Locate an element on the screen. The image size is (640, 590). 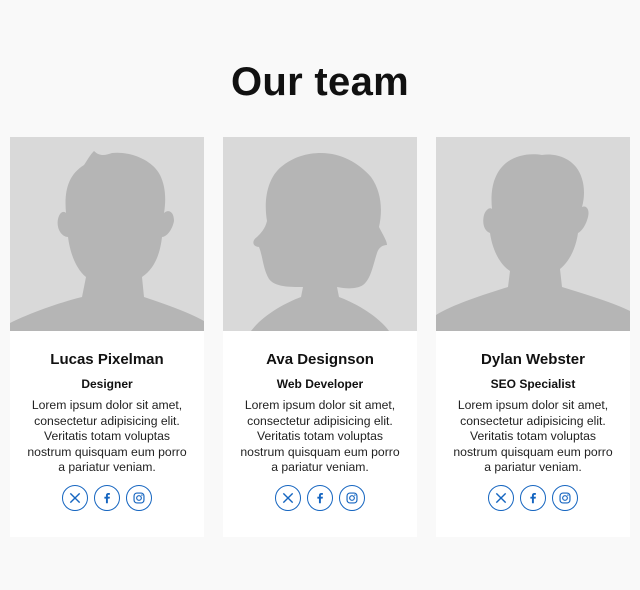
member-name: Ava Designson is located at coordinates (320, 359).